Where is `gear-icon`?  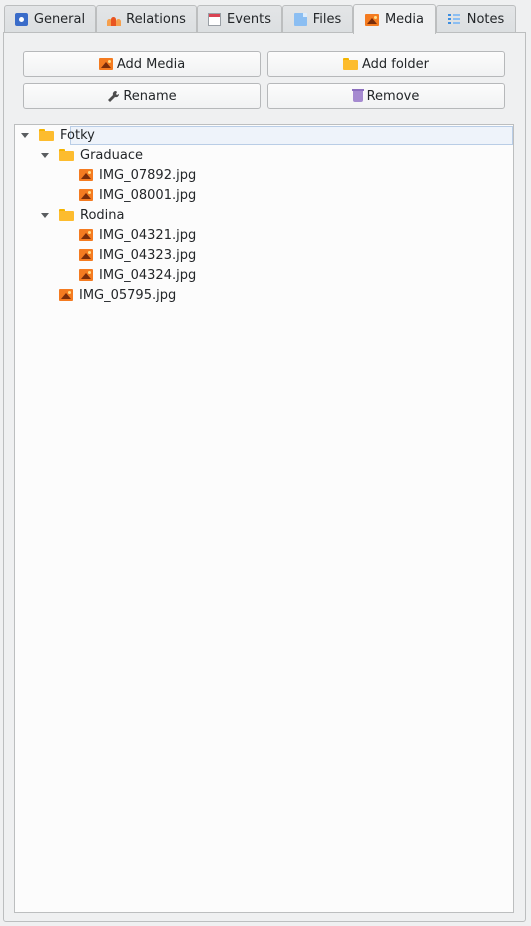
gear-icon is located at coordinates (21, 19).